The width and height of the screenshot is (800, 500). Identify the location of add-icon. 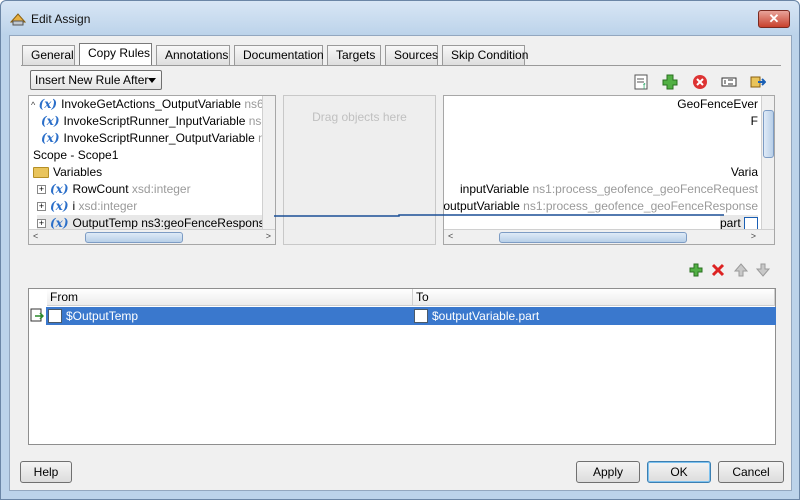
(696, 270).